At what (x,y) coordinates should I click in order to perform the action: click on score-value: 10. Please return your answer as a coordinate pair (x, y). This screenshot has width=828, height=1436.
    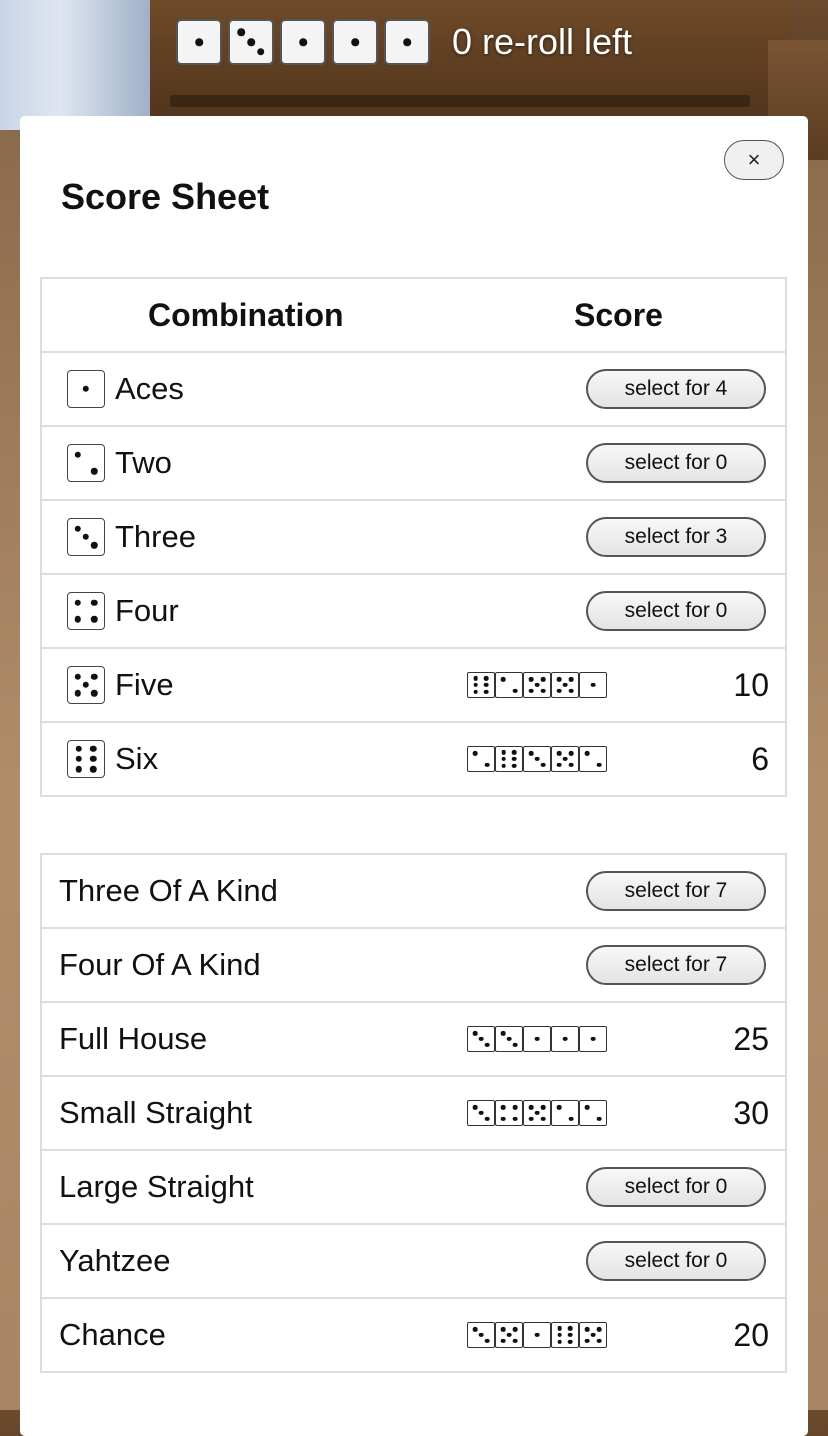
    Looking at the image, I should click on (751, 684).